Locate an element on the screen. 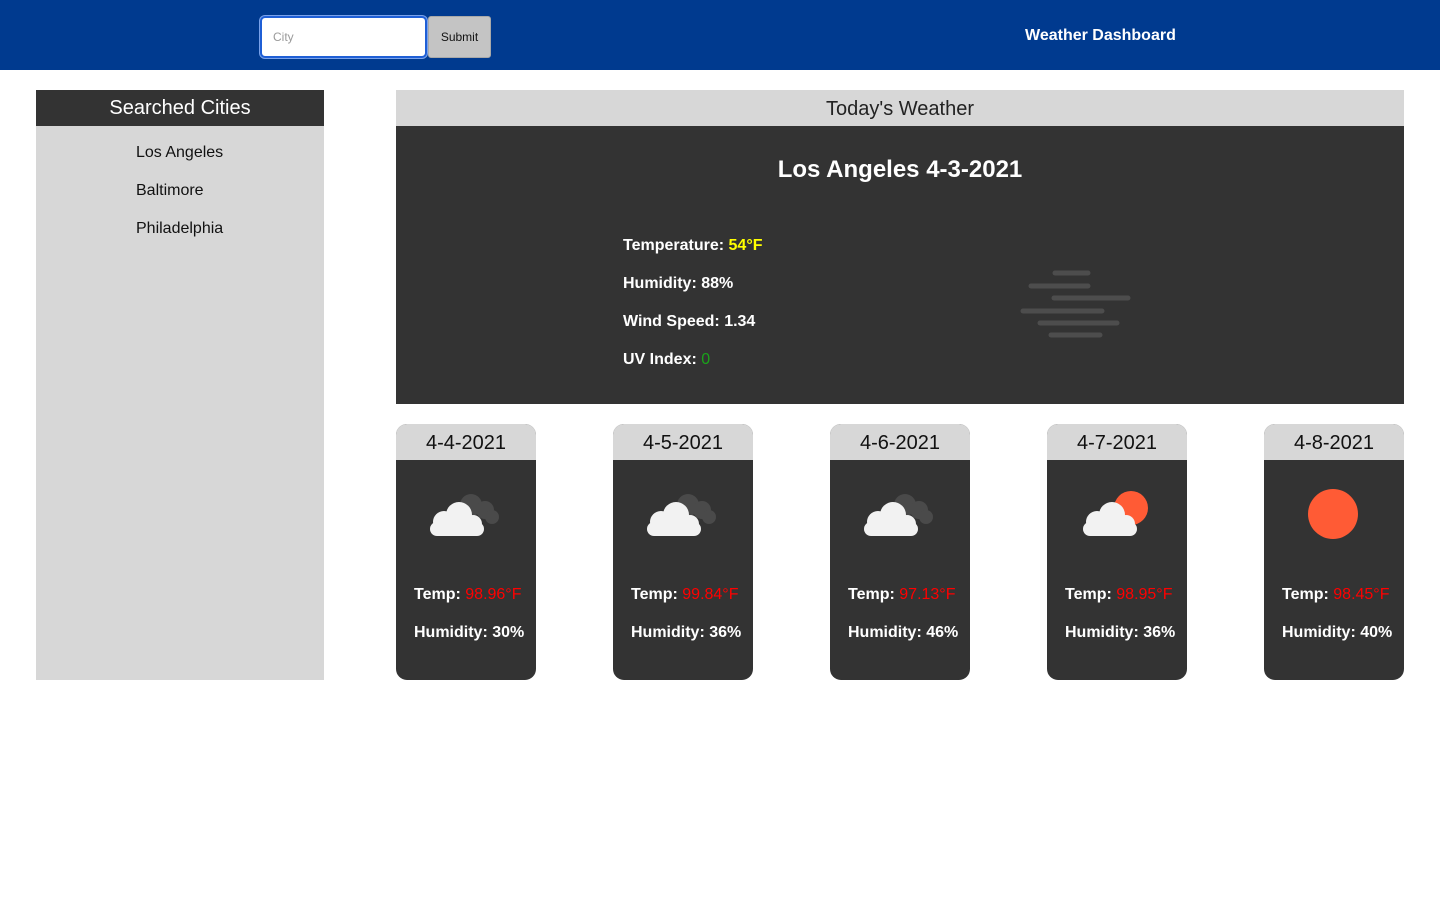 This screenshot has width=1440, height=900. wind-speed-stat: Wind Speed: 1.34 is located at coordinates (689, 321).